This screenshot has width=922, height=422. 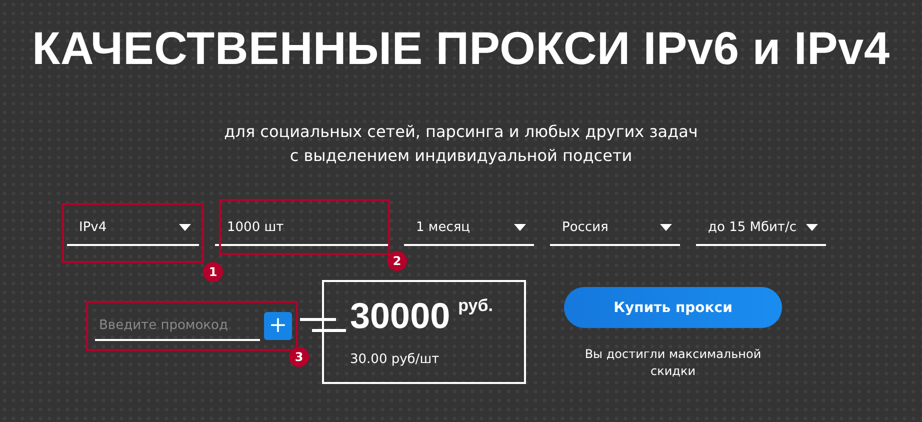 What do you see at coordinates (301, 228) in the screenshot?
I see `quantity-field: 1000 шт` at bounding box center [301, 228].